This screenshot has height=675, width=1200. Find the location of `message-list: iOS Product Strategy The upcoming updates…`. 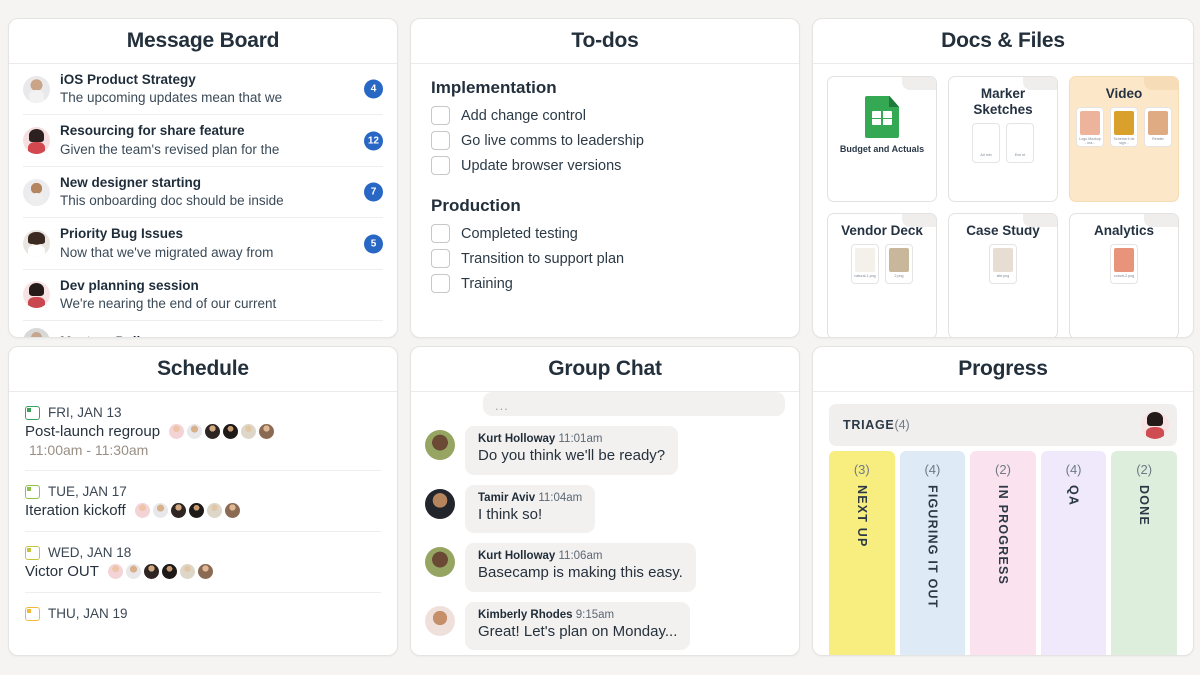

message-list: iOS Product Strategy The upcoming updates… is located at coordinates (203, 200).